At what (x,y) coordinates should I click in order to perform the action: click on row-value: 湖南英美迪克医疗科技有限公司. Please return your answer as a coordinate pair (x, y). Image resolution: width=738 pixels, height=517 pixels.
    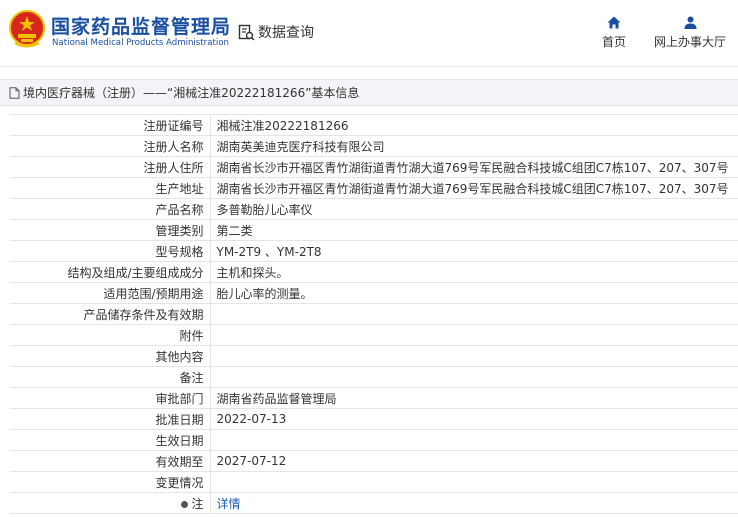
    Looking at the image, I should click on (474, 146).